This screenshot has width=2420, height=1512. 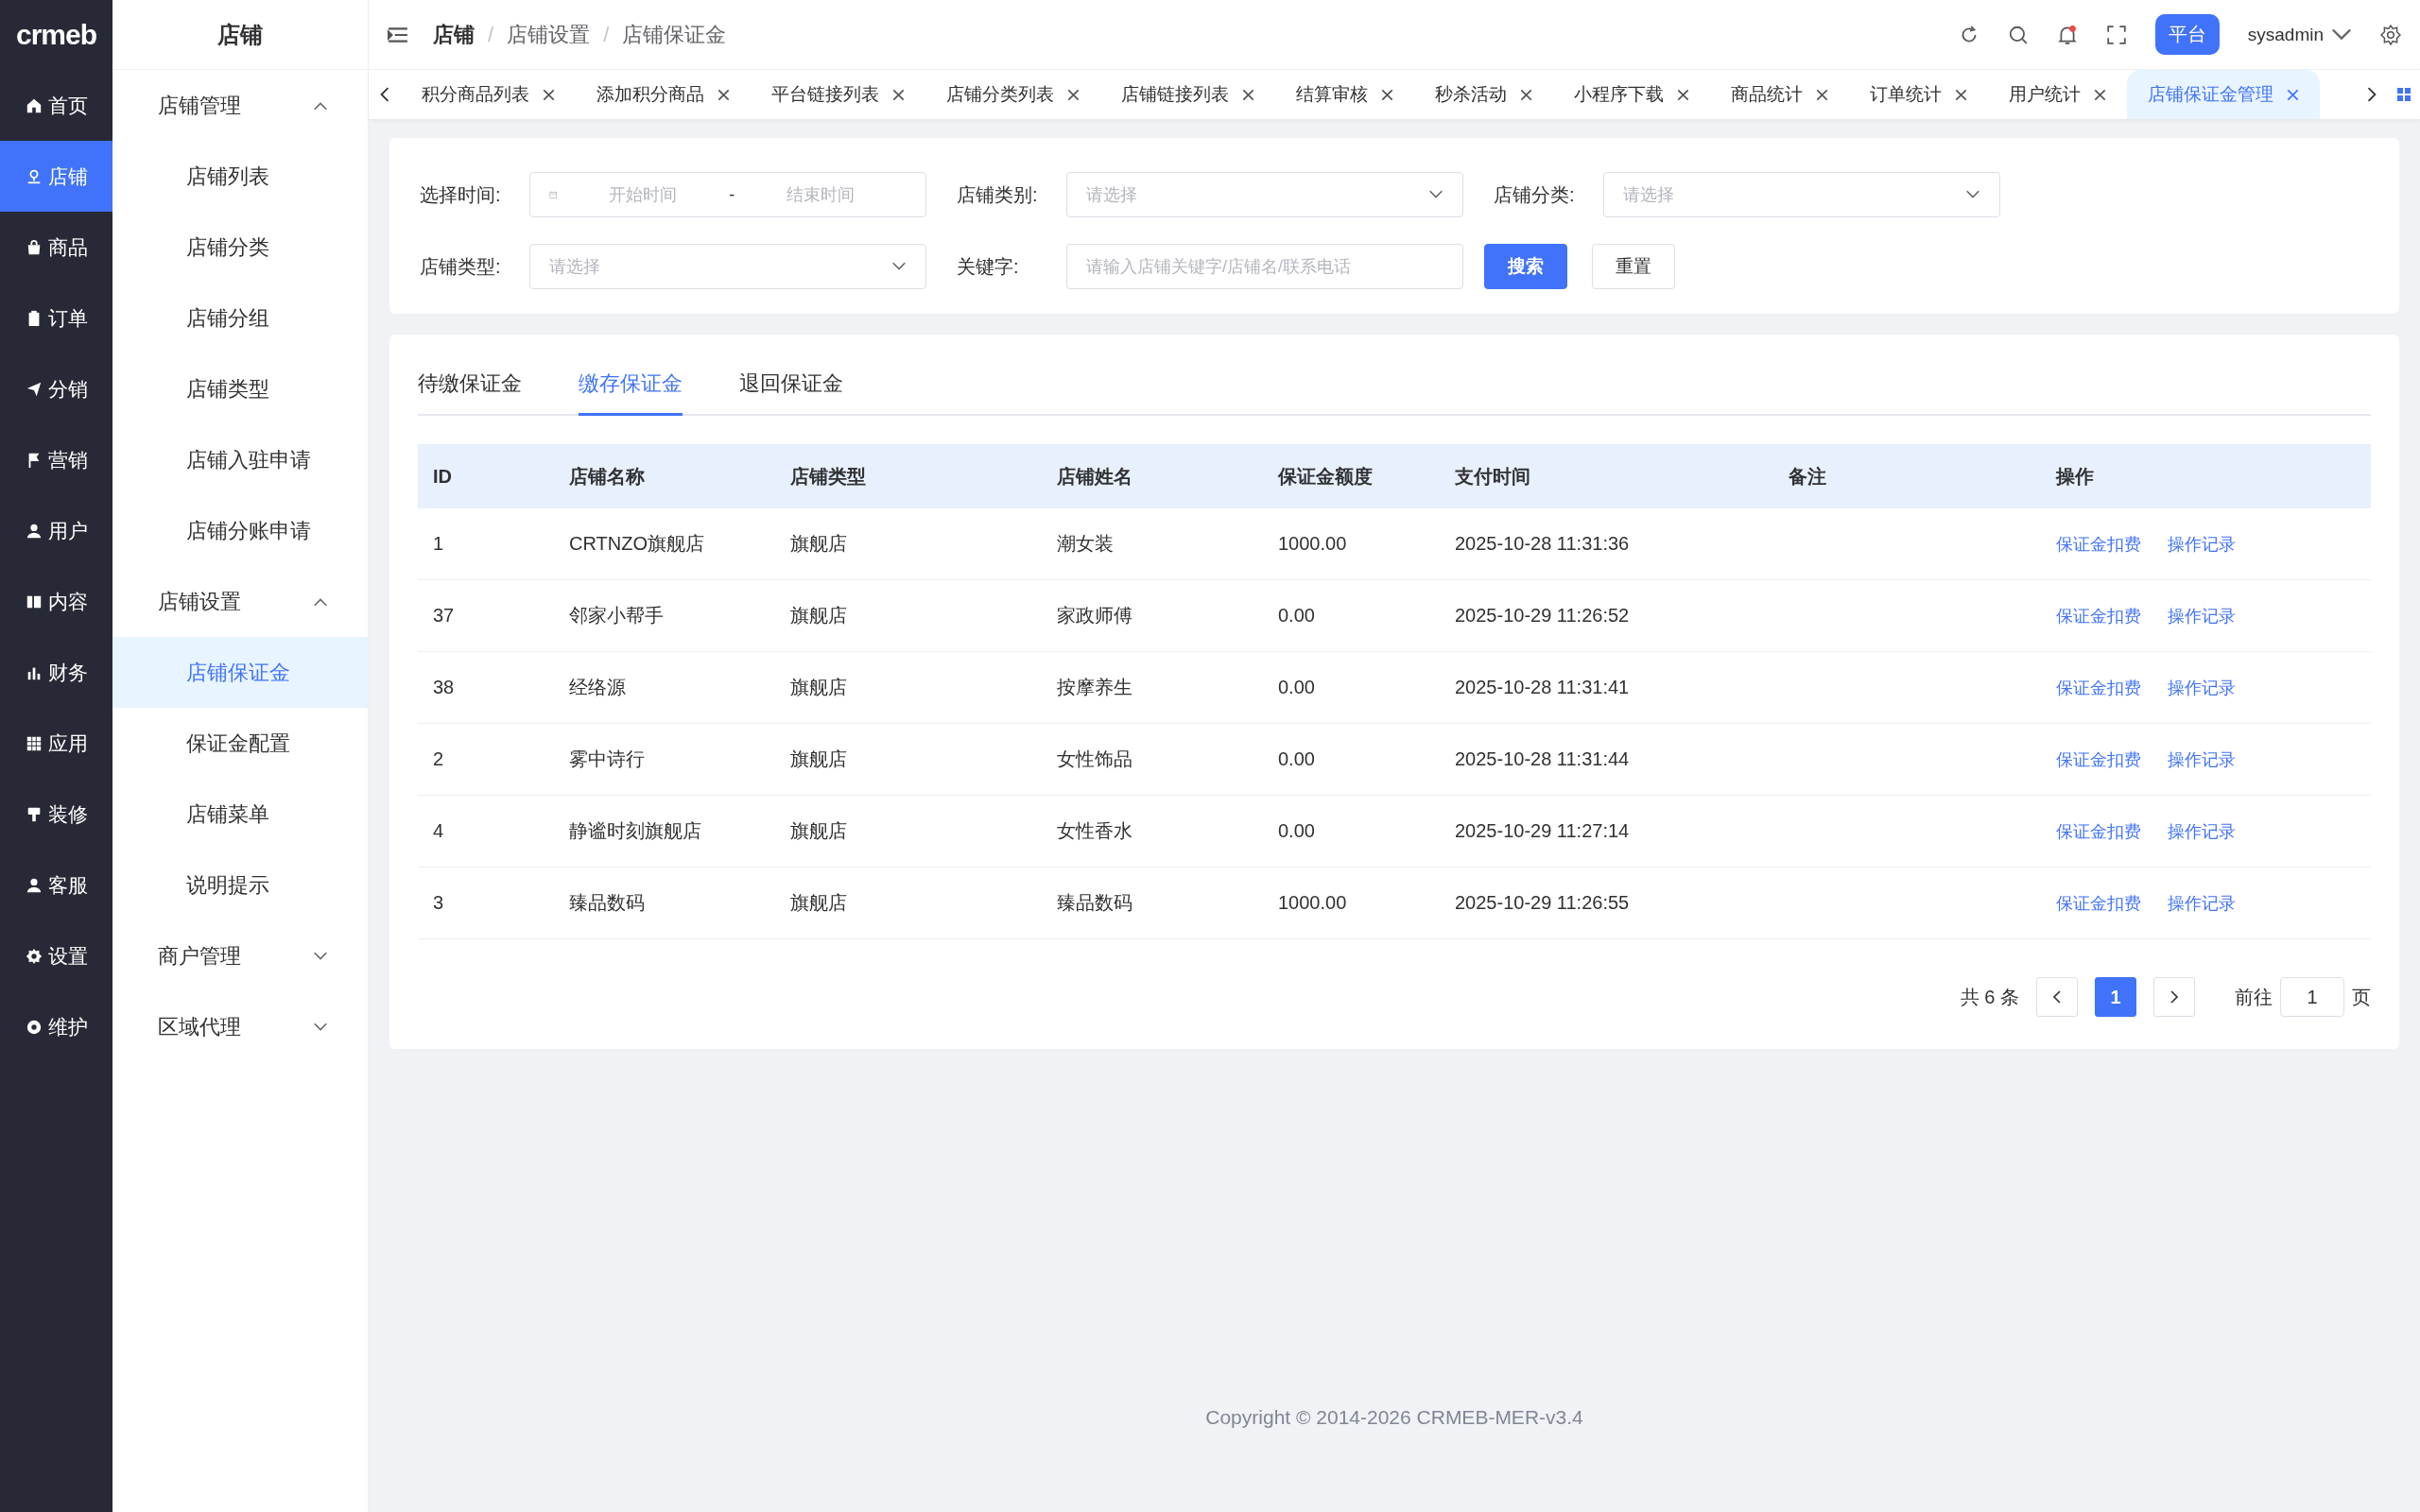 I want to click on keyword-field: 请输入店铺关键字/店铺名/联系电话, so click(x=1264, y=266).